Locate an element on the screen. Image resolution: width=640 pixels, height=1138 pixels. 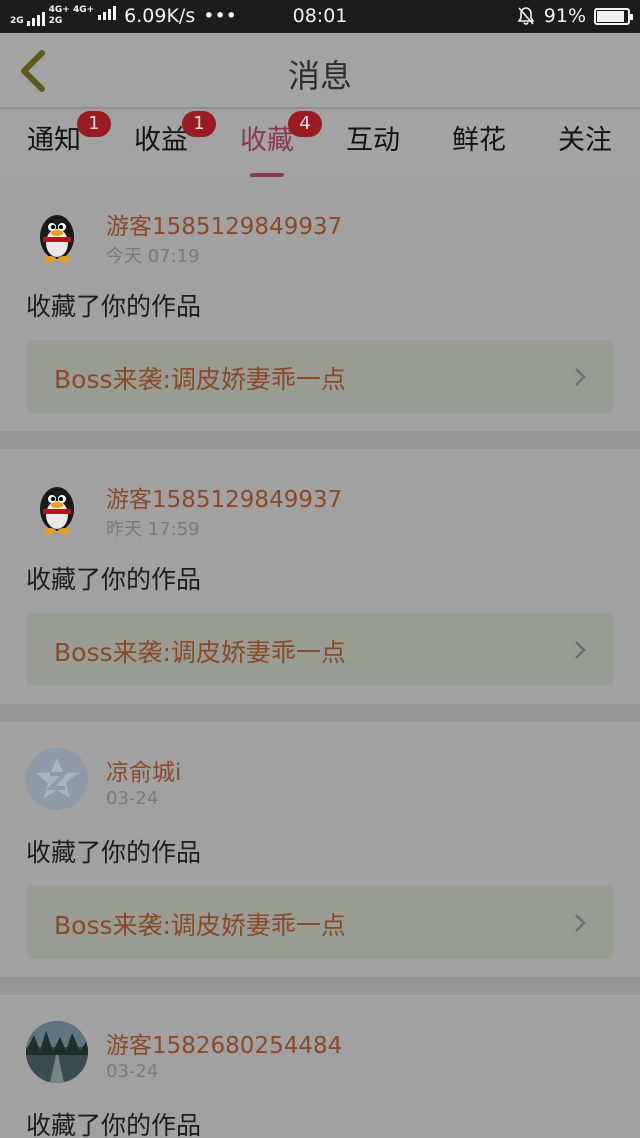
username: 游客1582680254484 is located at coordinates (224, 1043).